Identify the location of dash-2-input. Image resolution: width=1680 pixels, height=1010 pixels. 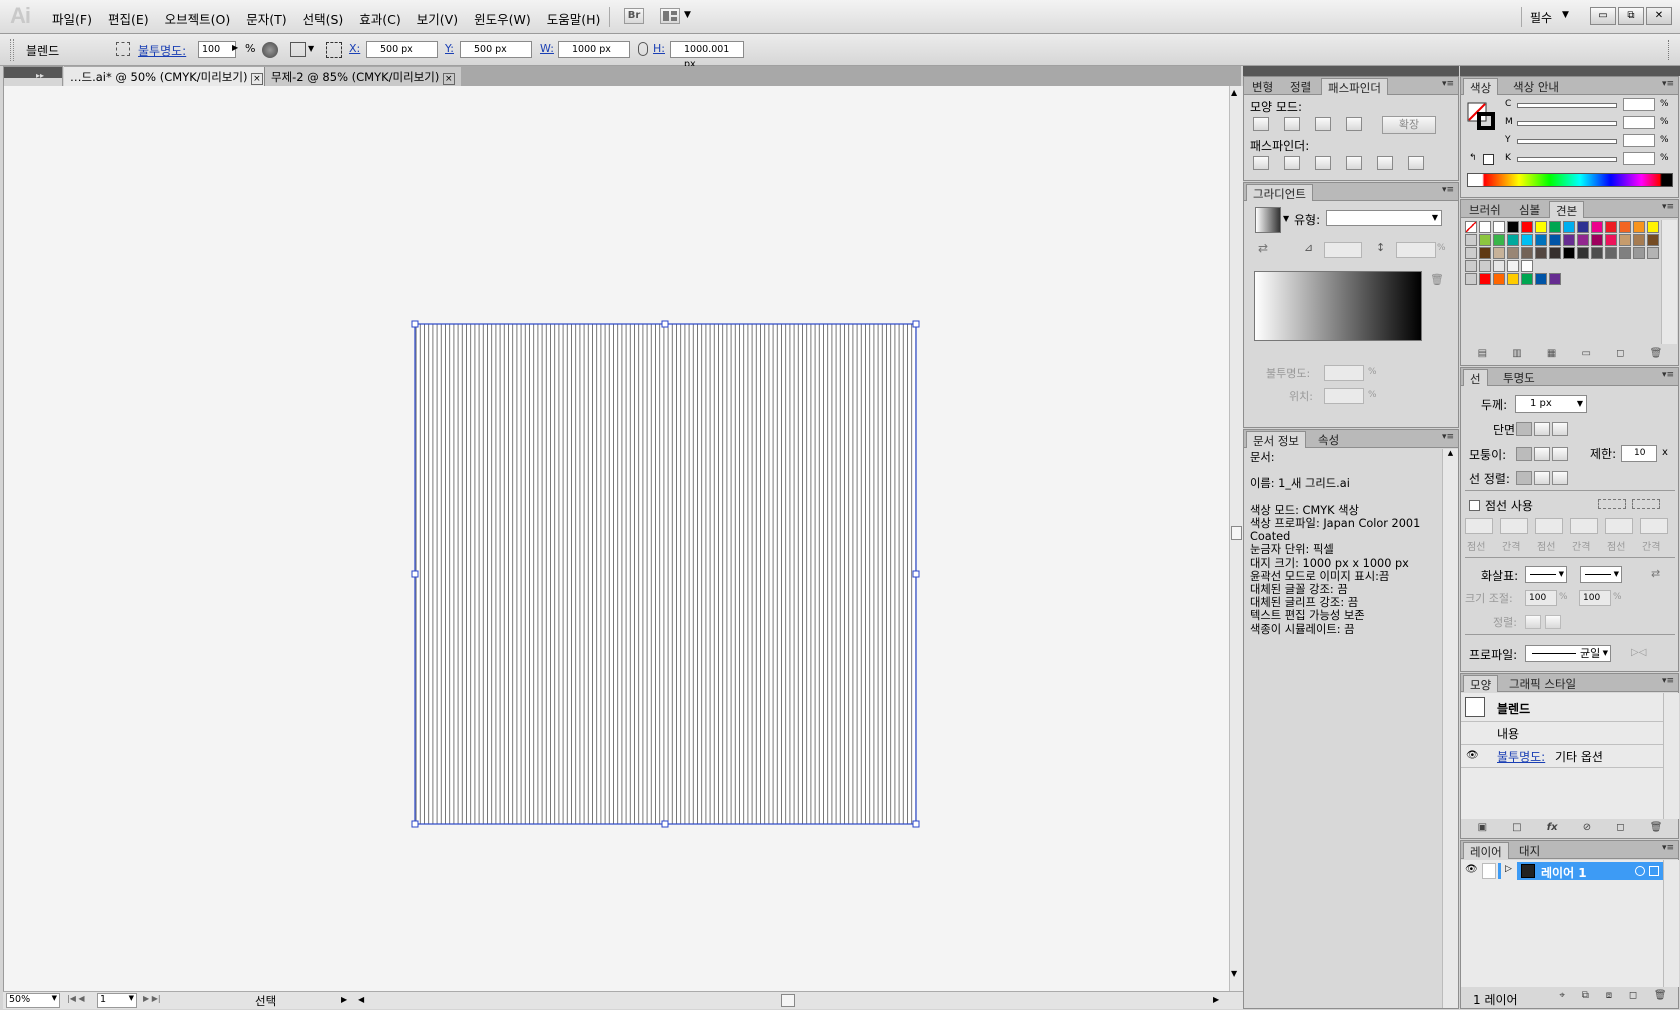
(1549, 526).